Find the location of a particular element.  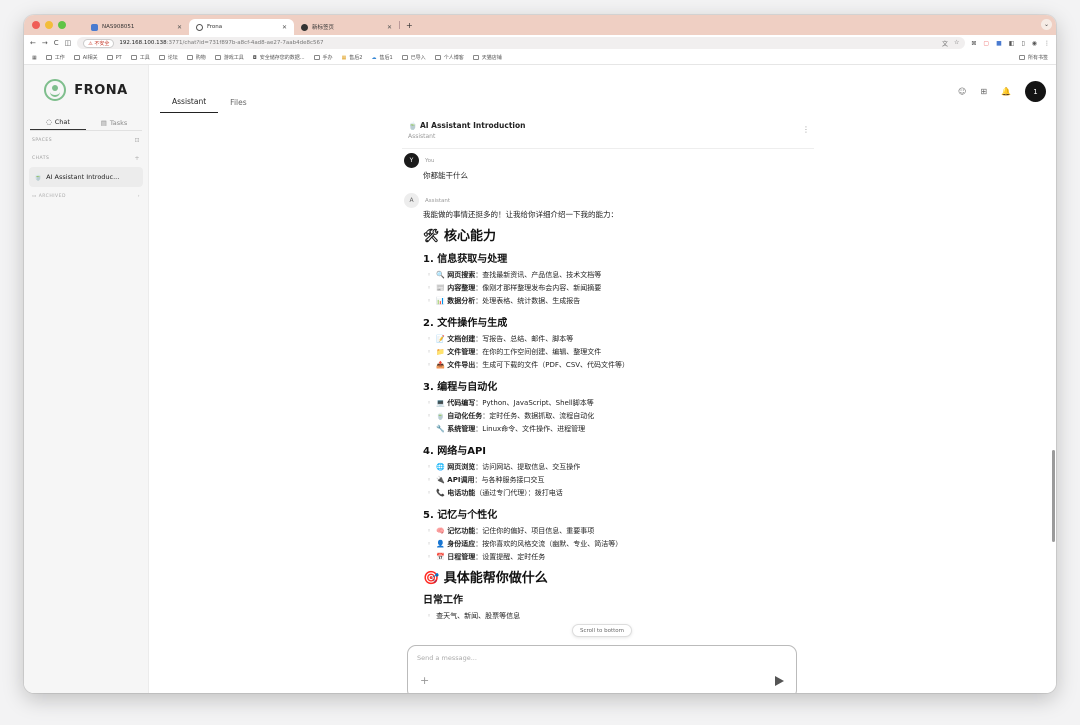

user-avatar: 1 is located at coordinates (1035, 91).